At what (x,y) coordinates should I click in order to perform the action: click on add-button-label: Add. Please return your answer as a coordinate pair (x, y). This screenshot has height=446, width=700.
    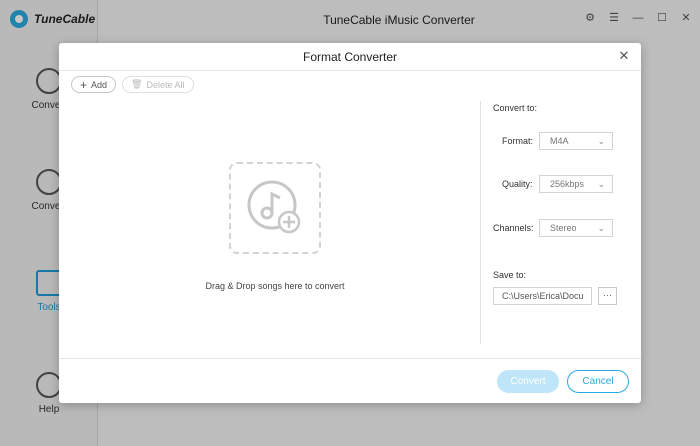
    Looking at the image, I should click on (99, 84).